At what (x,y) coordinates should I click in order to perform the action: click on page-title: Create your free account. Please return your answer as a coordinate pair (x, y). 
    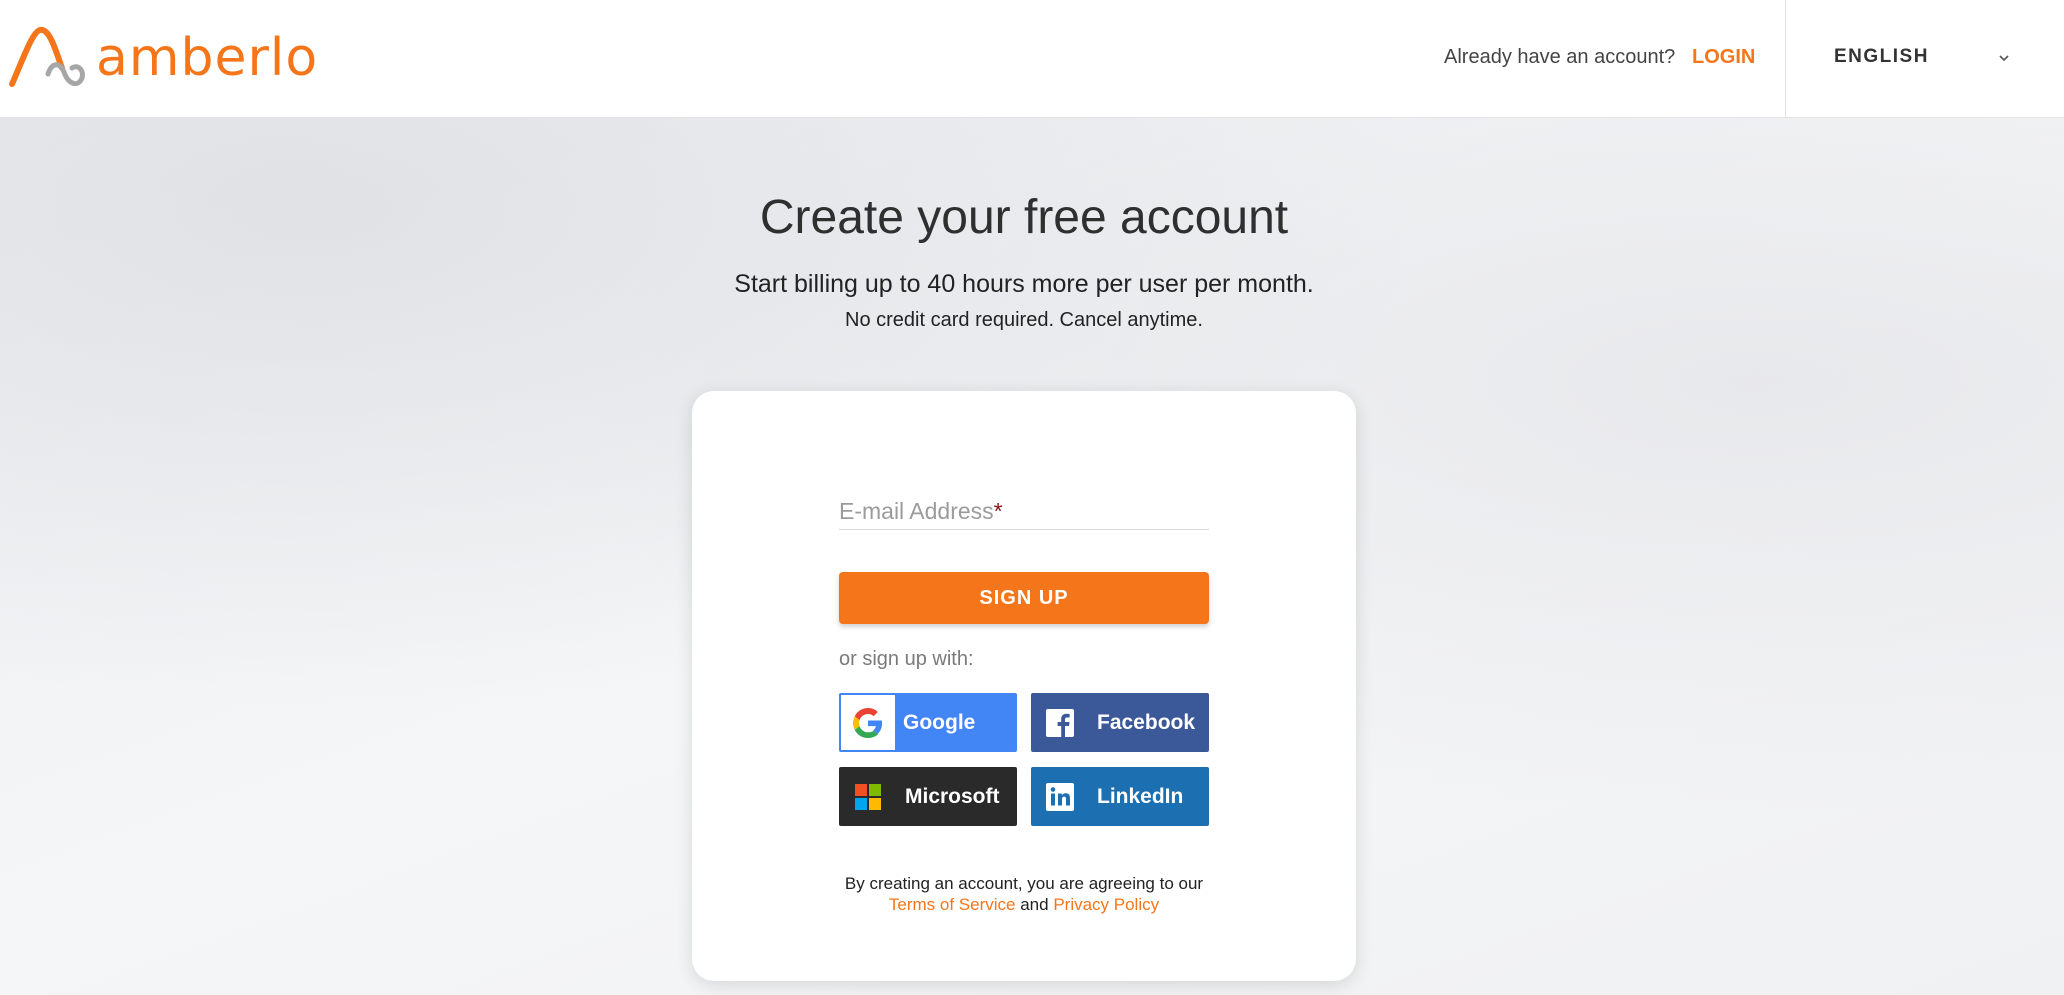
    Looking at the image, I should click on (1024, 217).